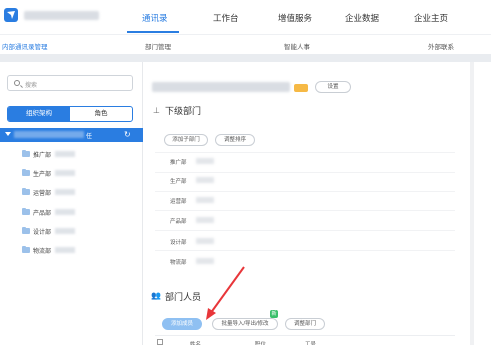 The height and width of the screenshot is (345, 491). What do you see at coordinates (178, 242) in the screenshot?
I see `dept-list-item: 设计部` at bounding box center [178, 242].